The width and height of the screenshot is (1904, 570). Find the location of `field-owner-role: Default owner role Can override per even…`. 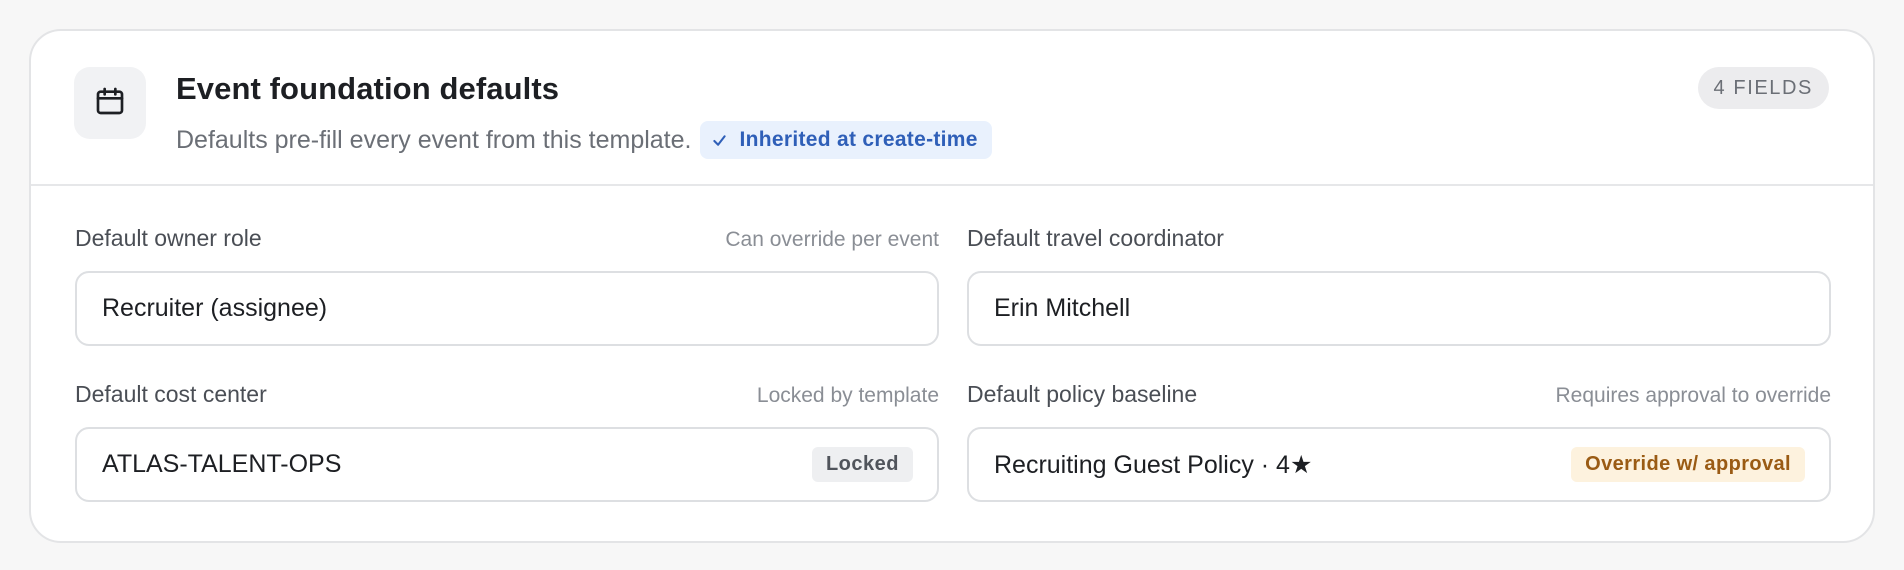

field-owner-role: Default owner role Can override per even… is located at coordinates (507, 285).